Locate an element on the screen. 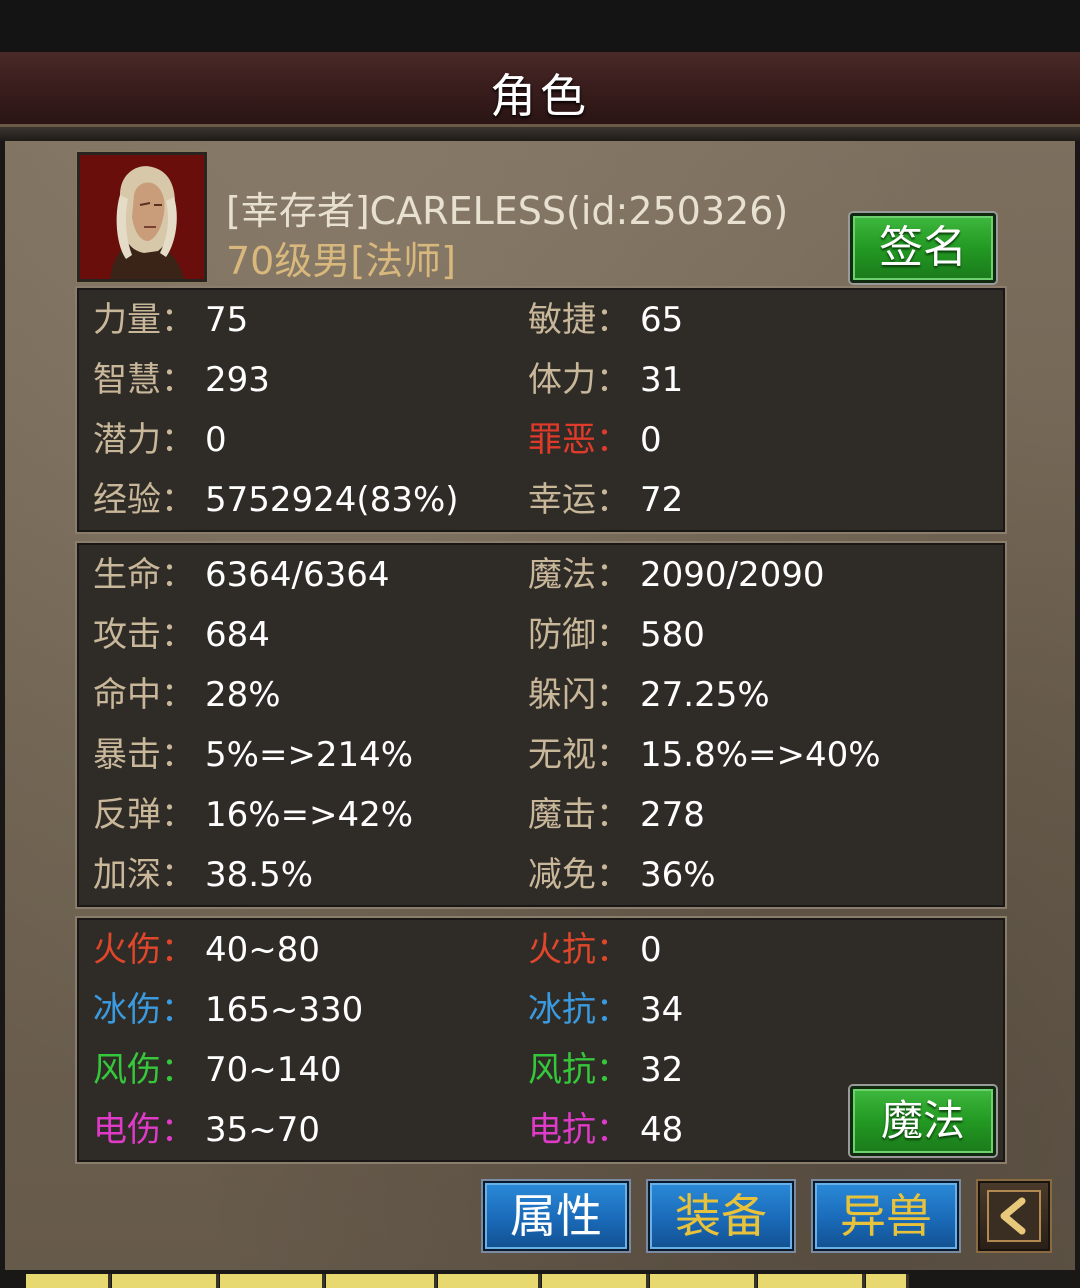 The width and height of the screenshot is (1080, 1288). stat-row: 潜力： 0 罪恶： 0 is located at coordinates (541, 440).